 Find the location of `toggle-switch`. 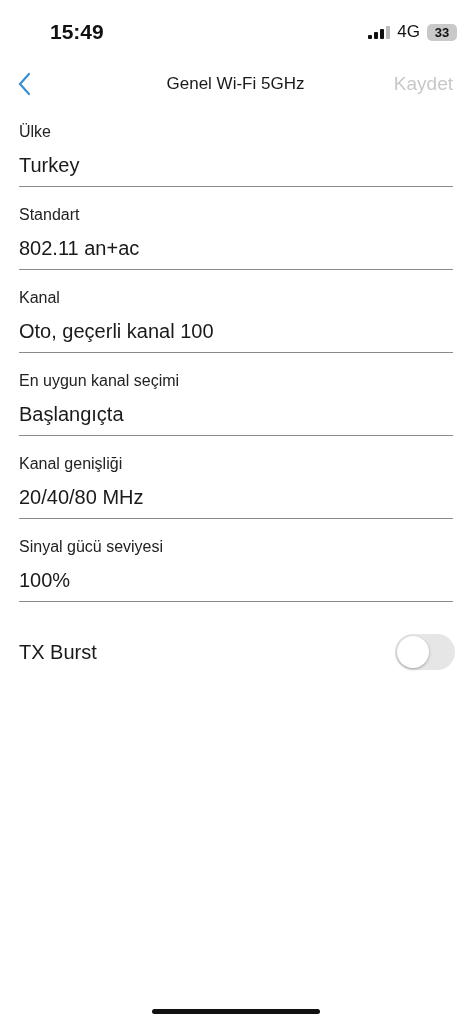

toggle-switch is located at coordinates (425, 652).